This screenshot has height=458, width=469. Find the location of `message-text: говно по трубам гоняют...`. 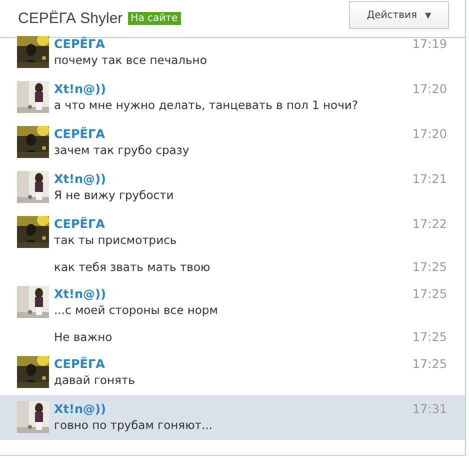

message-text: говно по трубам гоняют... is located at coordinates (134, 425).